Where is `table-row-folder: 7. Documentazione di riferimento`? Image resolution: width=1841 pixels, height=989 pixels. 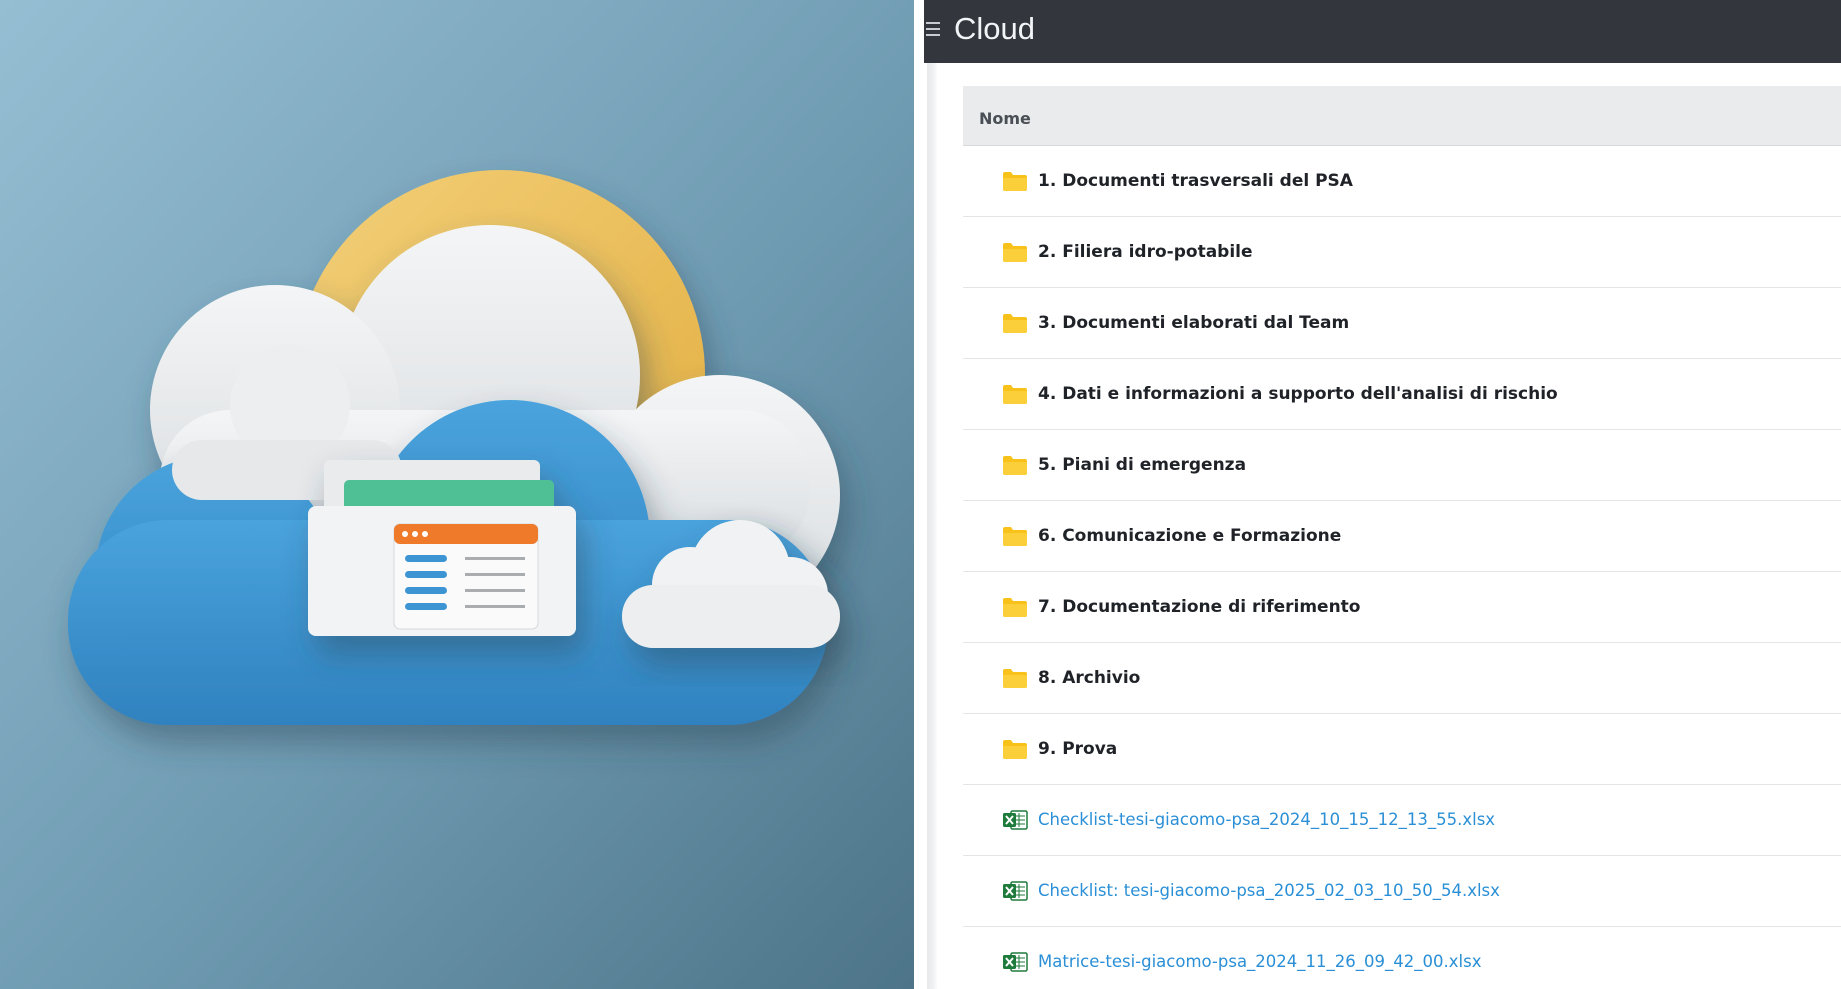
table-row-folder: 7. Documentazione di riferimento is located at coordinates (1402, 607).